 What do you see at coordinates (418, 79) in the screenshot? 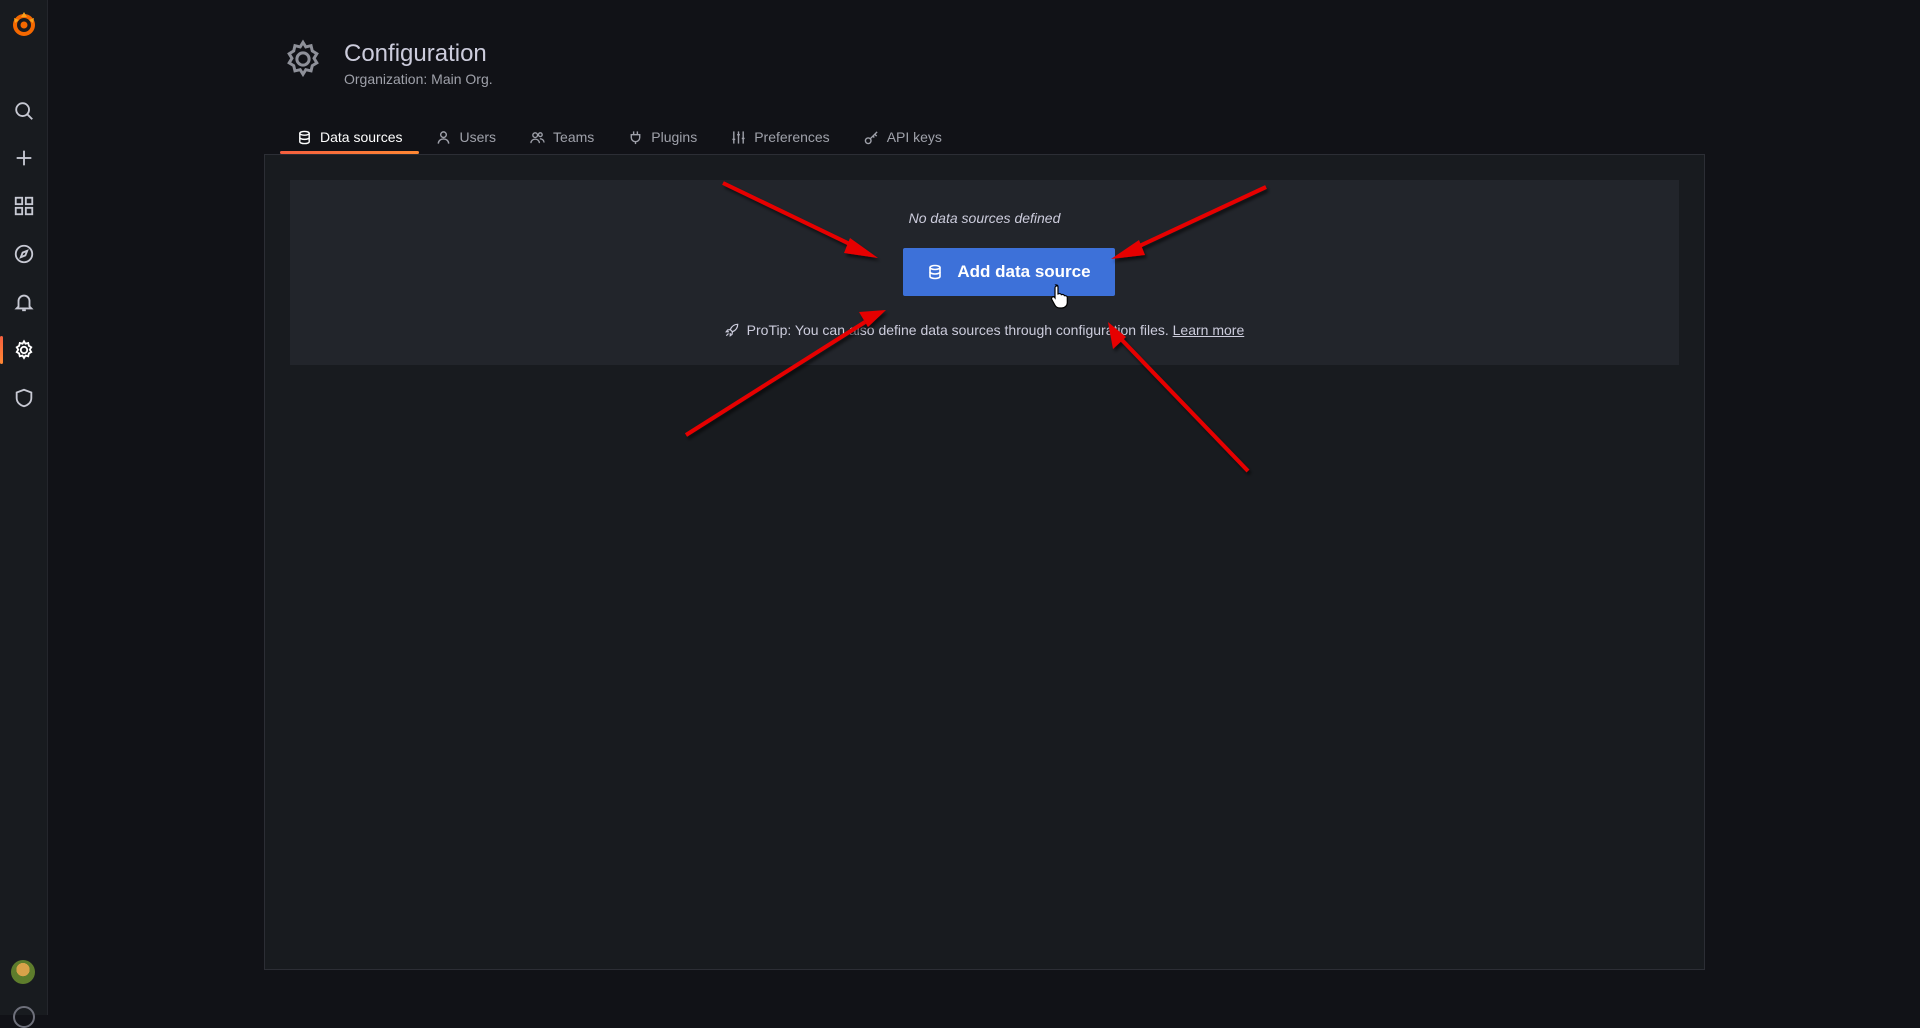
I see `page-subtitle: Organization: Main Org.` at bounding box center [418, 79].